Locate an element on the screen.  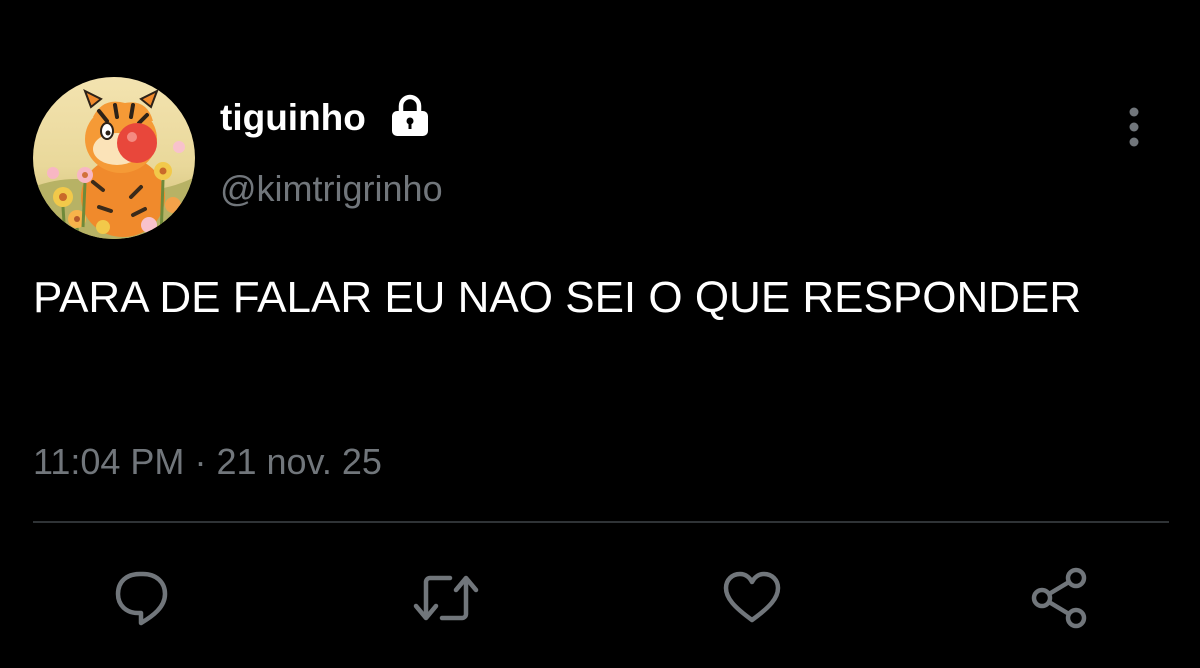
tweet-timestamp: 11:04 PM · 21 nov. 25 is located at coordinates (207, 462).